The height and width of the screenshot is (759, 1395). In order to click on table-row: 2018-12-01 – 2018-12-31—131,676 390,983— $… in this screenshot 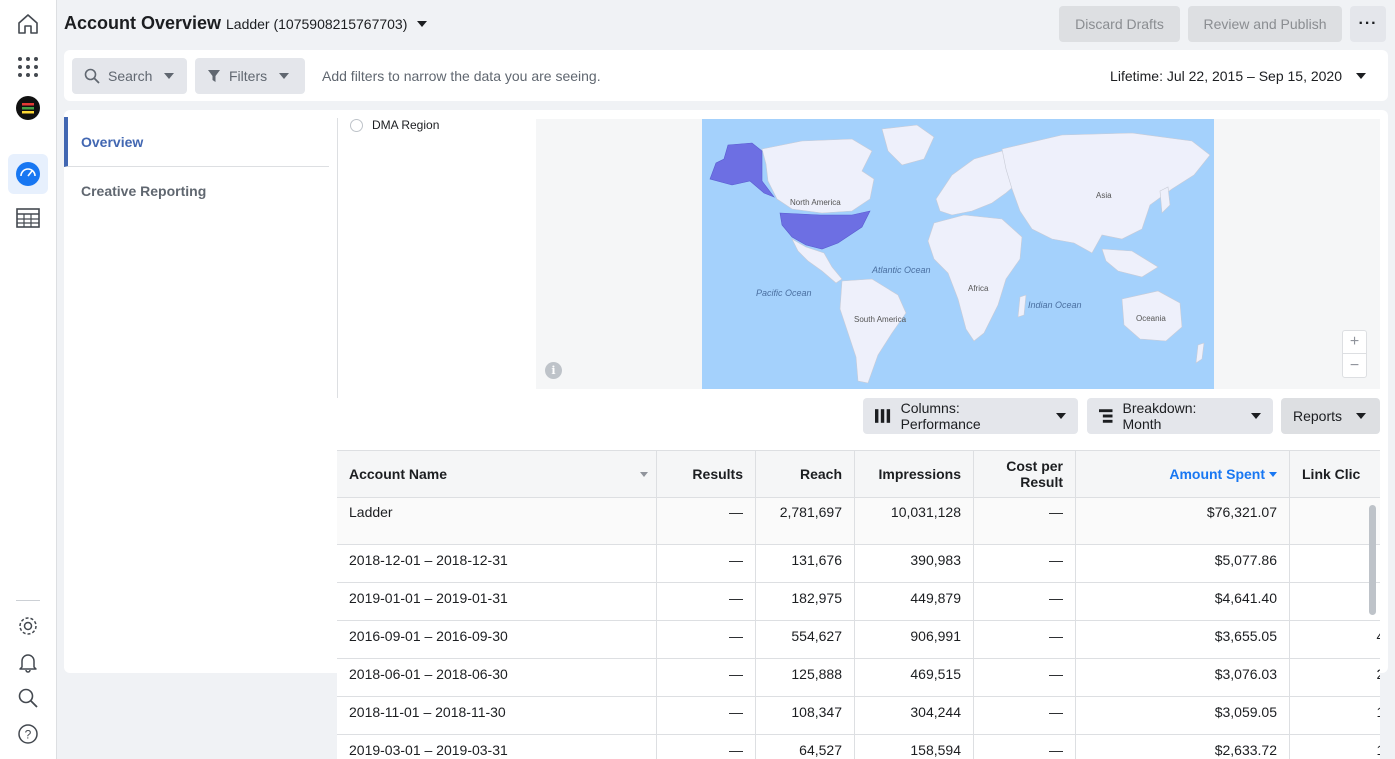, I will do `click(858, 564)`.